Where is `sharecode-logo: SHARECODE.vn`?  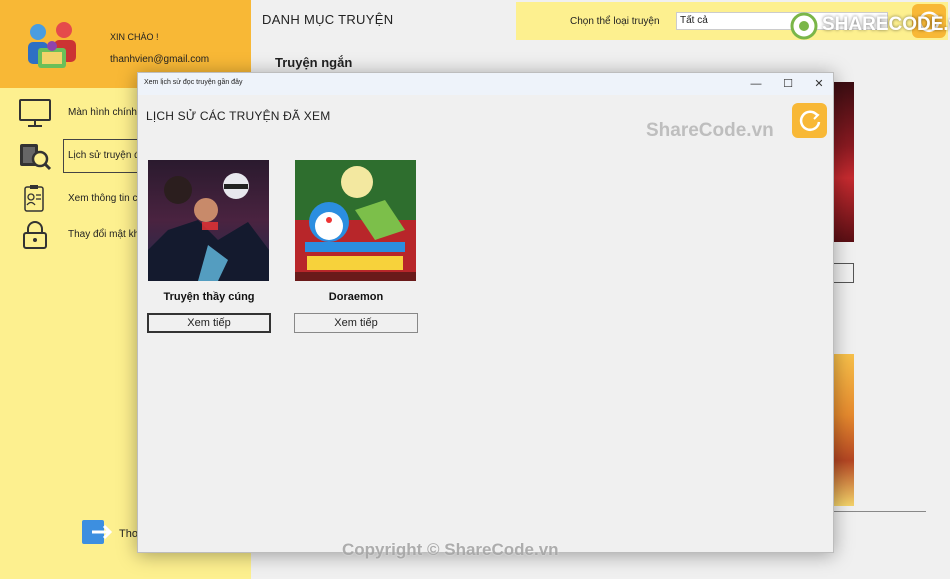 sharecode-logo: SHARECODE.vn is located at coordinates (870, 25).